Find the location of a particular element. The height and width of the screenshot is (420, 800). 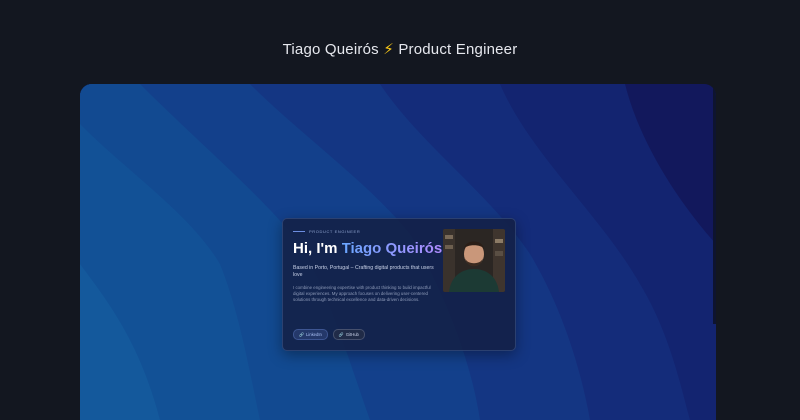

hero-heading: Hi, I'm Tiago Queirós is located at coordinates (367, 248).